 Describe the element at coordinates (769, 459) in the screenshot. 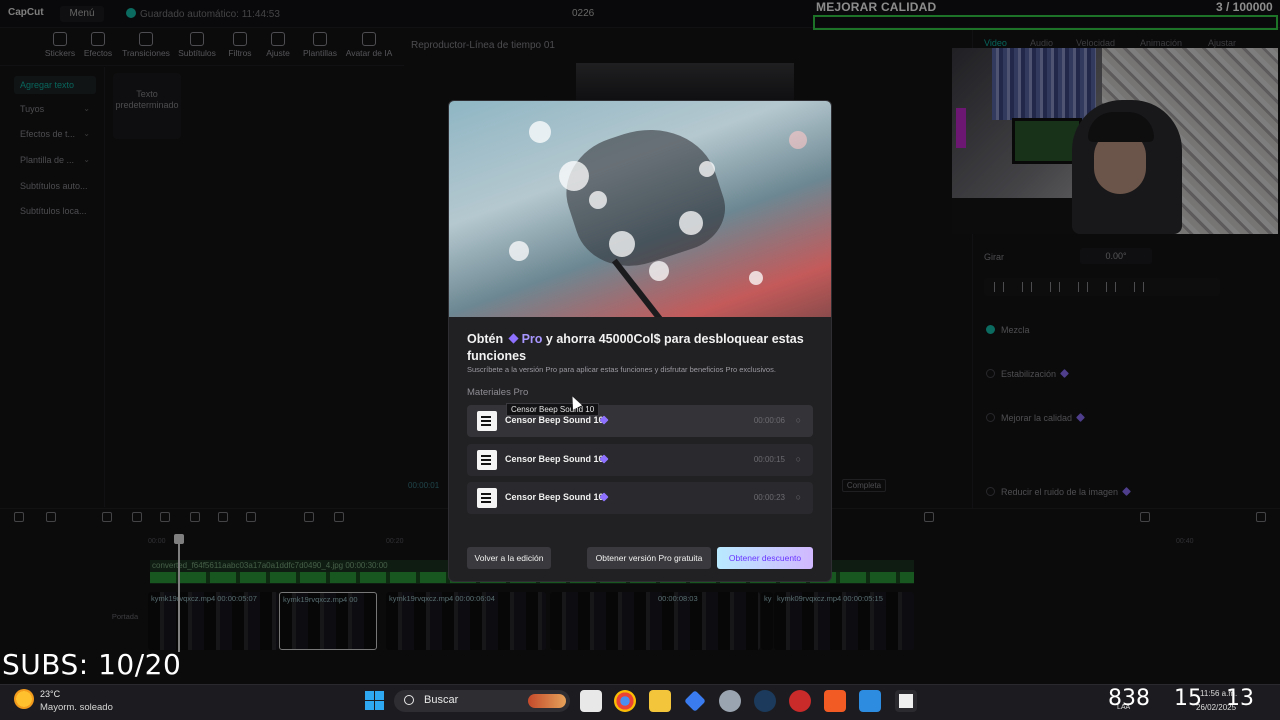

I see `material-duration: 00:00:15` at that location.